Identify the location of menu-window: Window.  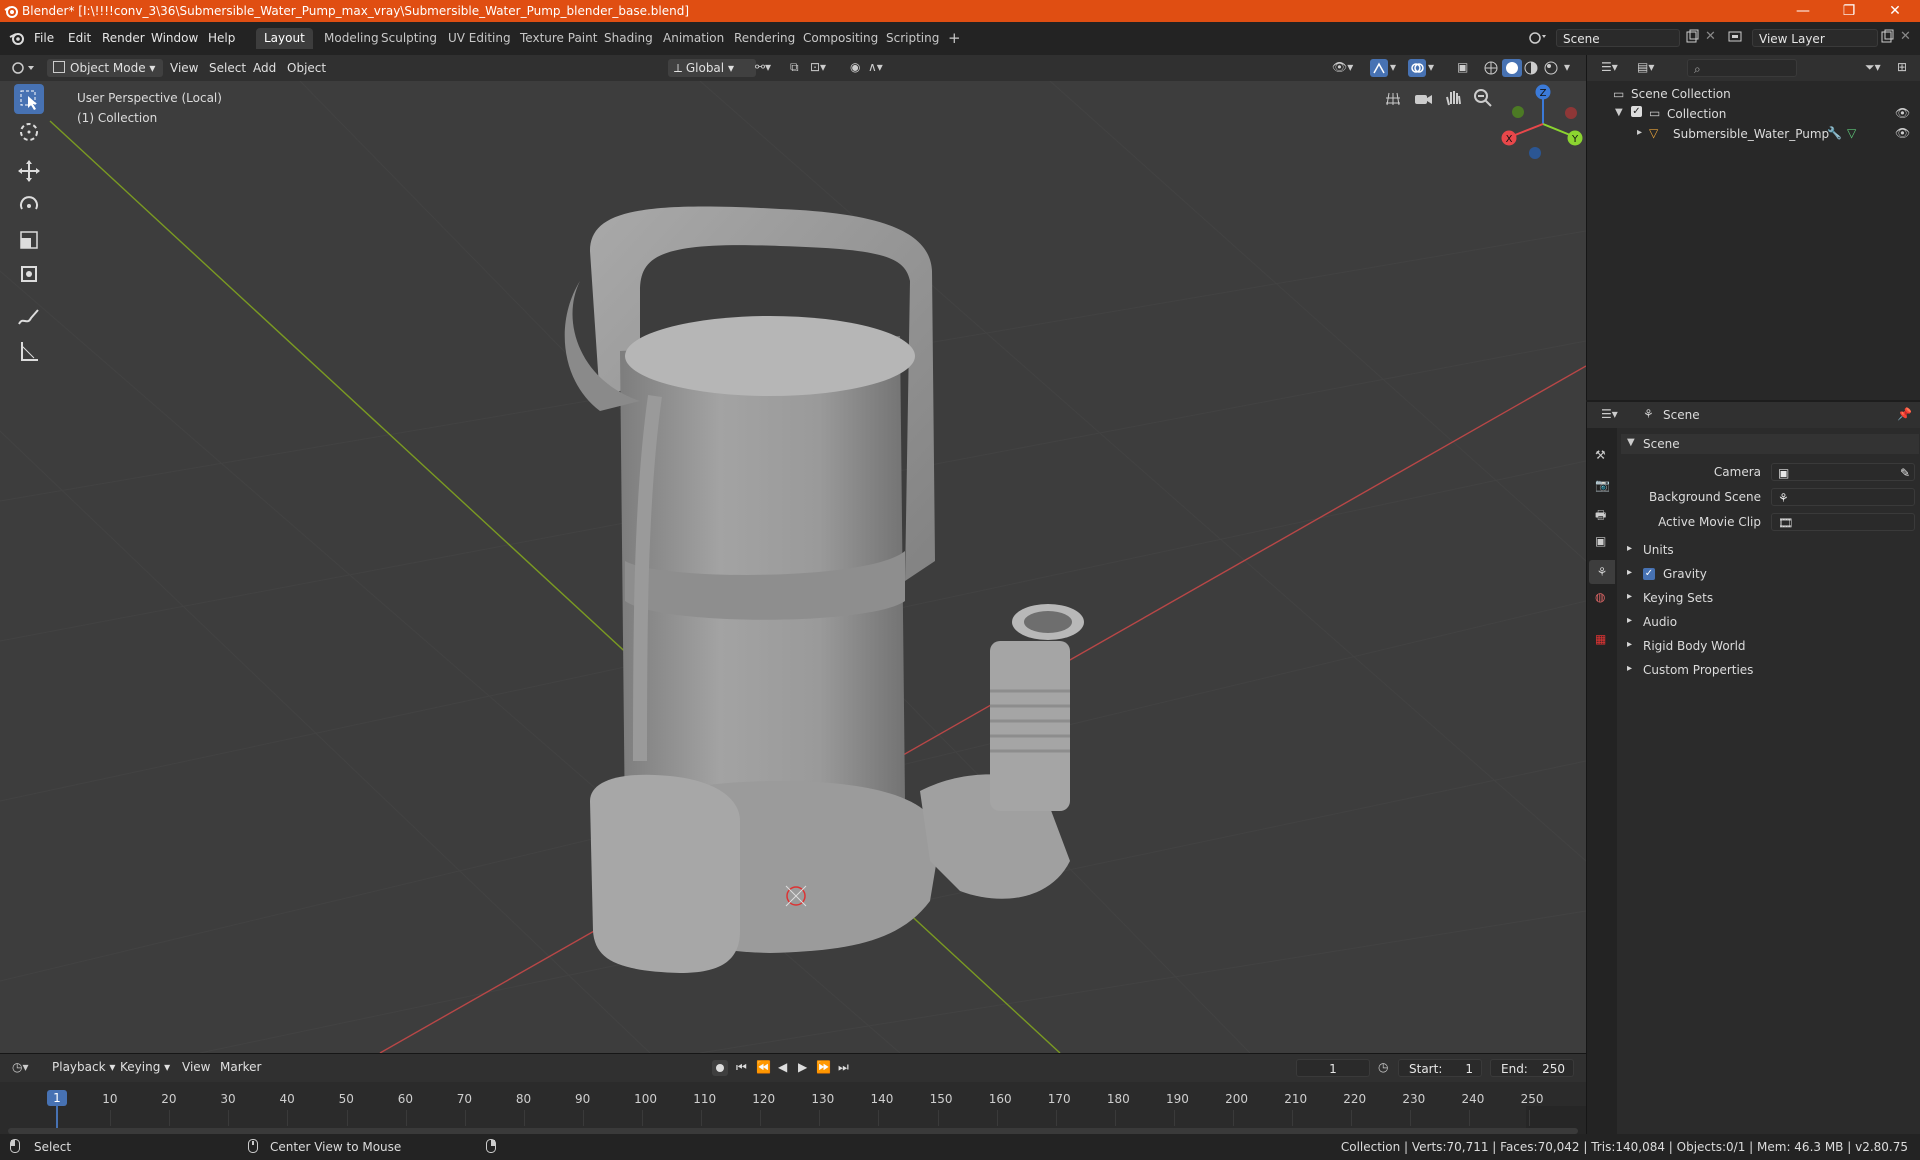
(174, 38).